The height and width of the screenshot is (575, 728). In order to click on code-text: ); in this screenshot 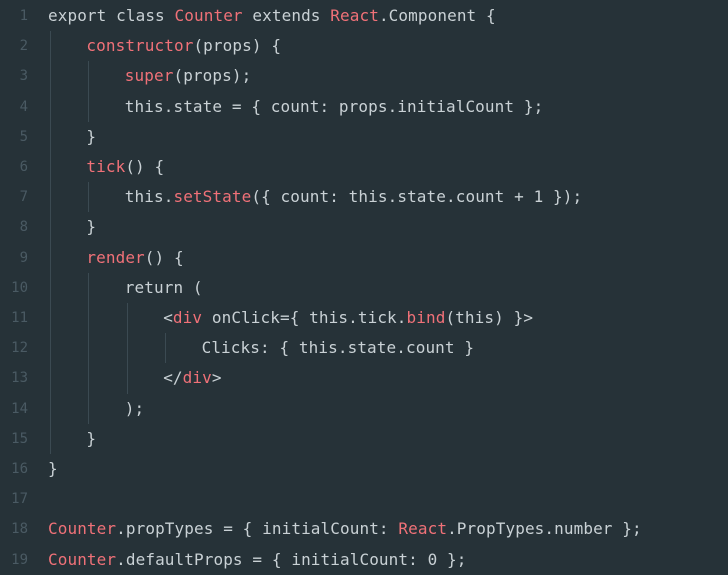, I will do `click(134, 409)`.